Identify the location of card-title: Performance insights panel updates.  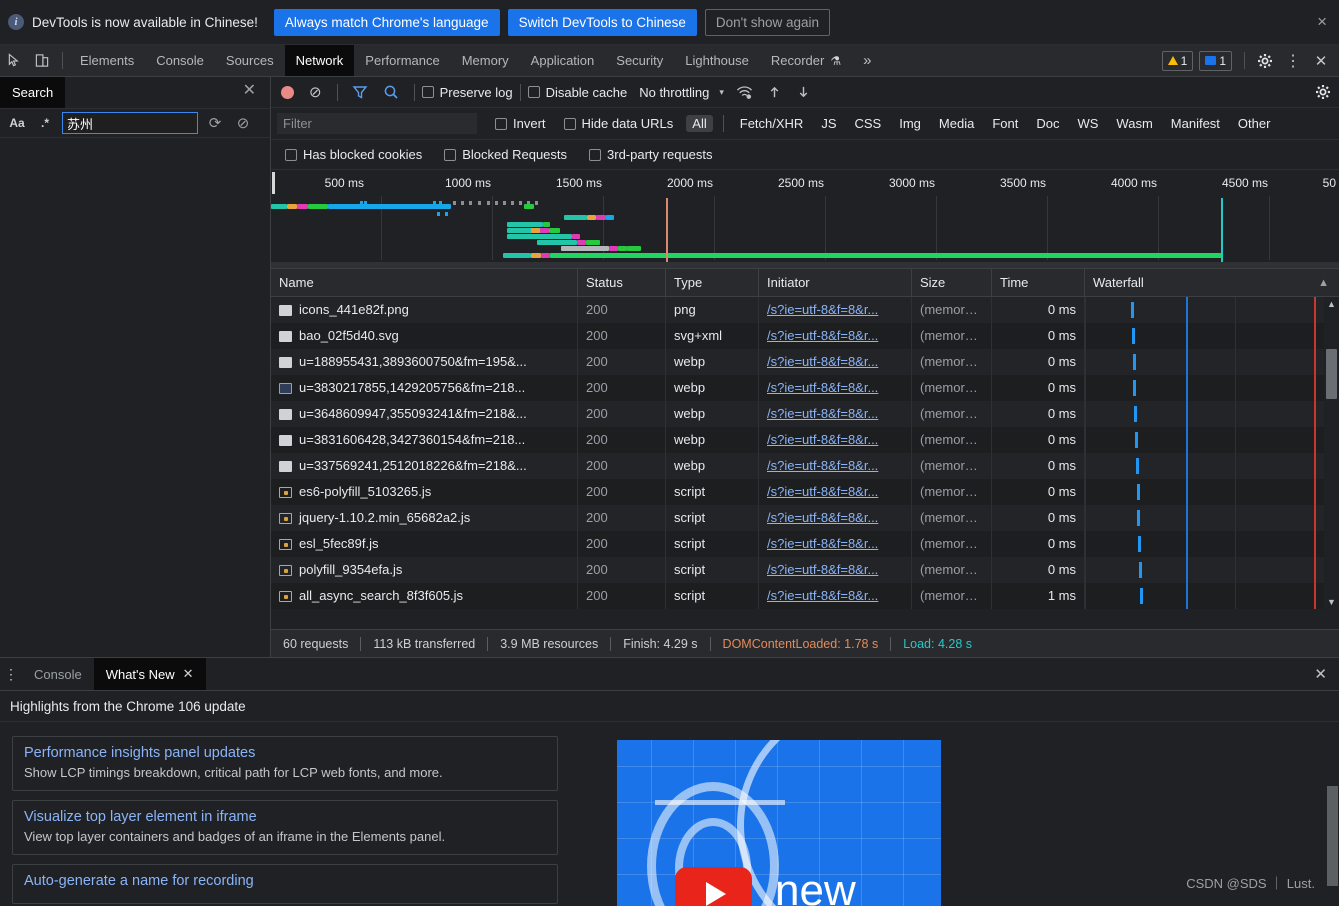
(285, 753).